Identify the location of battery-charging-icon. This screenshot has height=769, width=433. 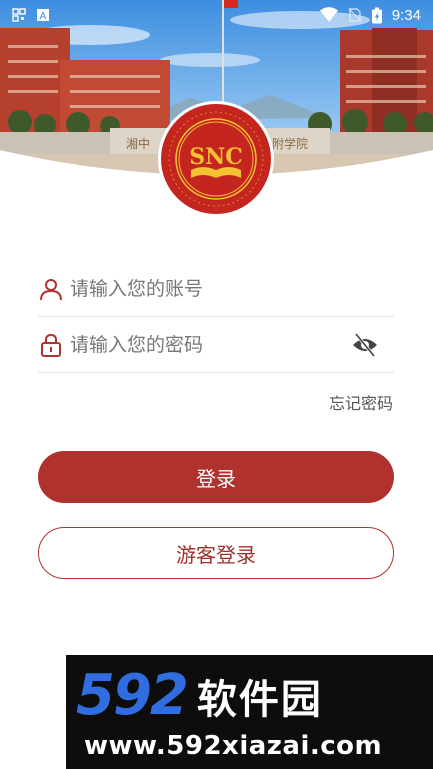
(376, 15).